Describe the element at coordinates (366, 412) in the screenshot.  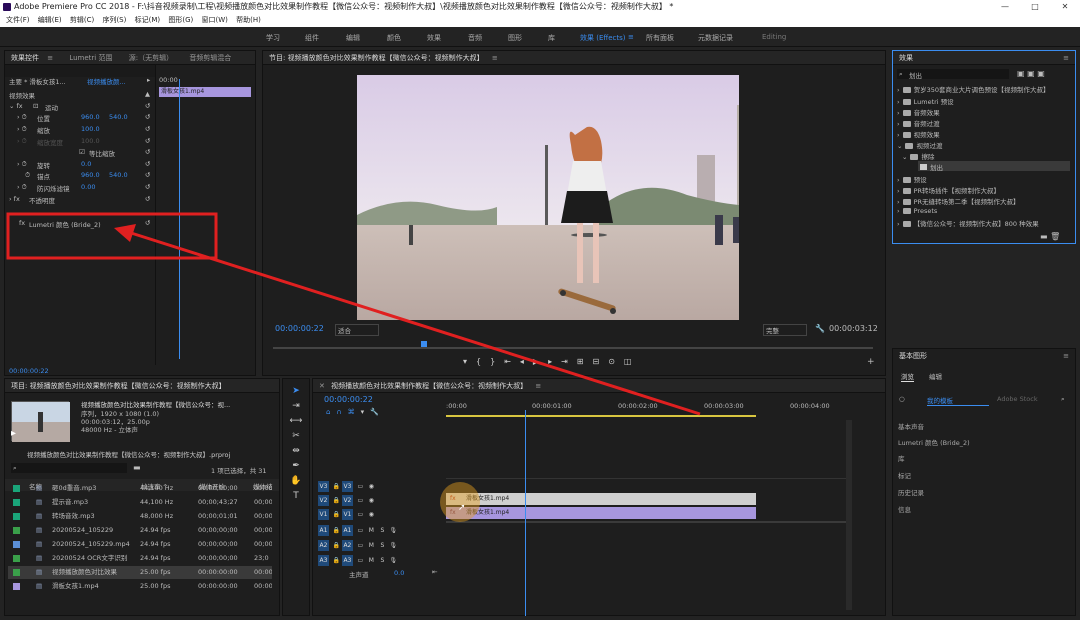
I see `add-marker-timeline-icon: ▾` at that location.